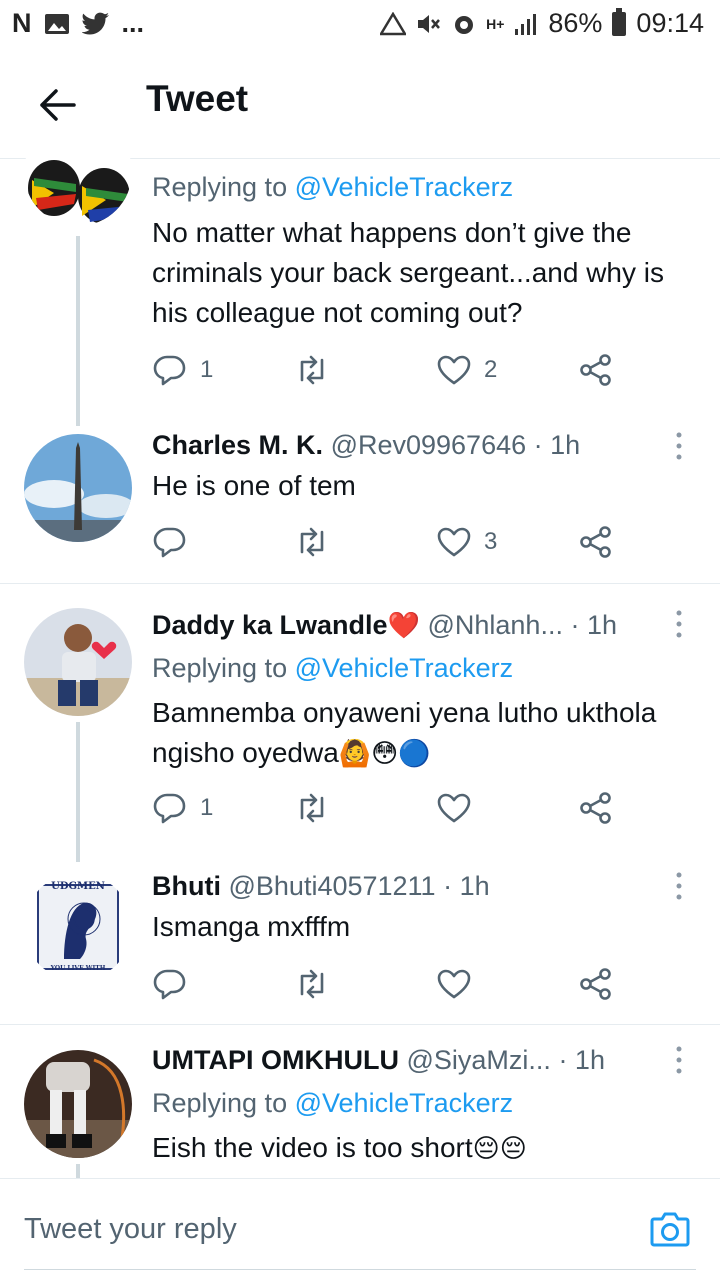 Image resolution: width=720 pixels, height=1281 pixels. I want to click on display-name: Daddy ka Lwandle, so click(270, 625).